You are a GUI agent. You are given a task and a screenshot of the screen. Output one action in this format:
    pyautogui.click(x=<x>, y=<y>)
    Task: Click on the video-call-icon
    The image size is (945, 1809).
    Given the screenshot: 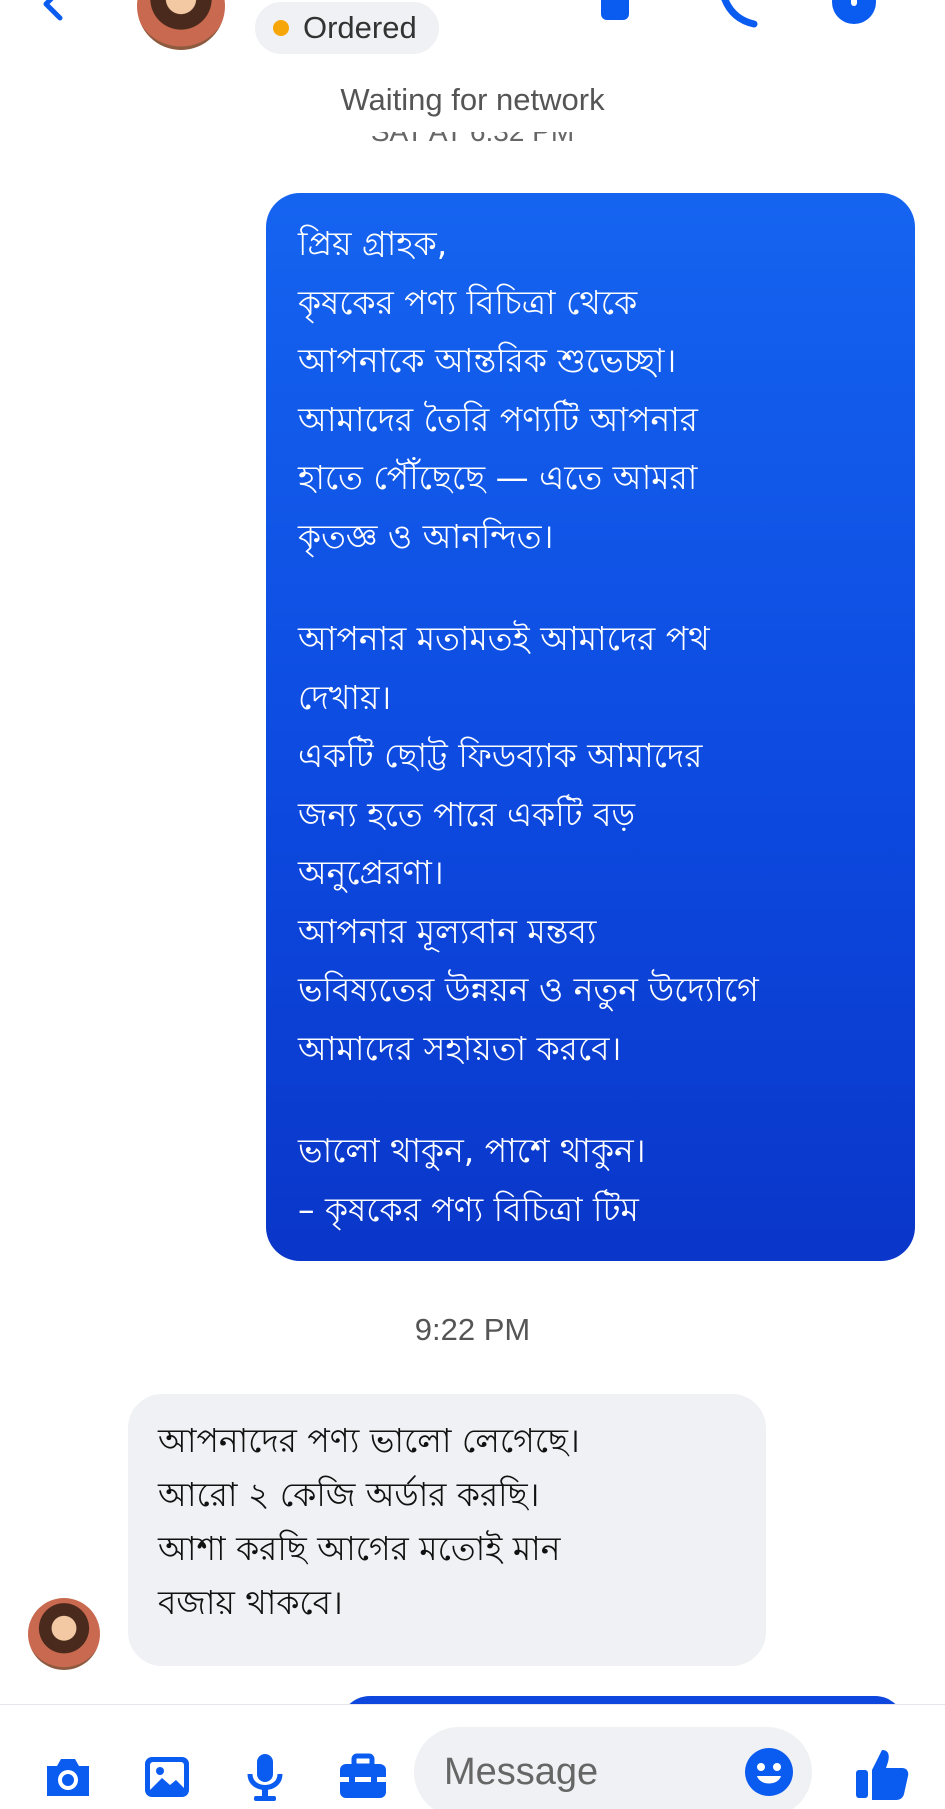 What is the action you would take?
    pyautogui.click(x=619, y=14)
    